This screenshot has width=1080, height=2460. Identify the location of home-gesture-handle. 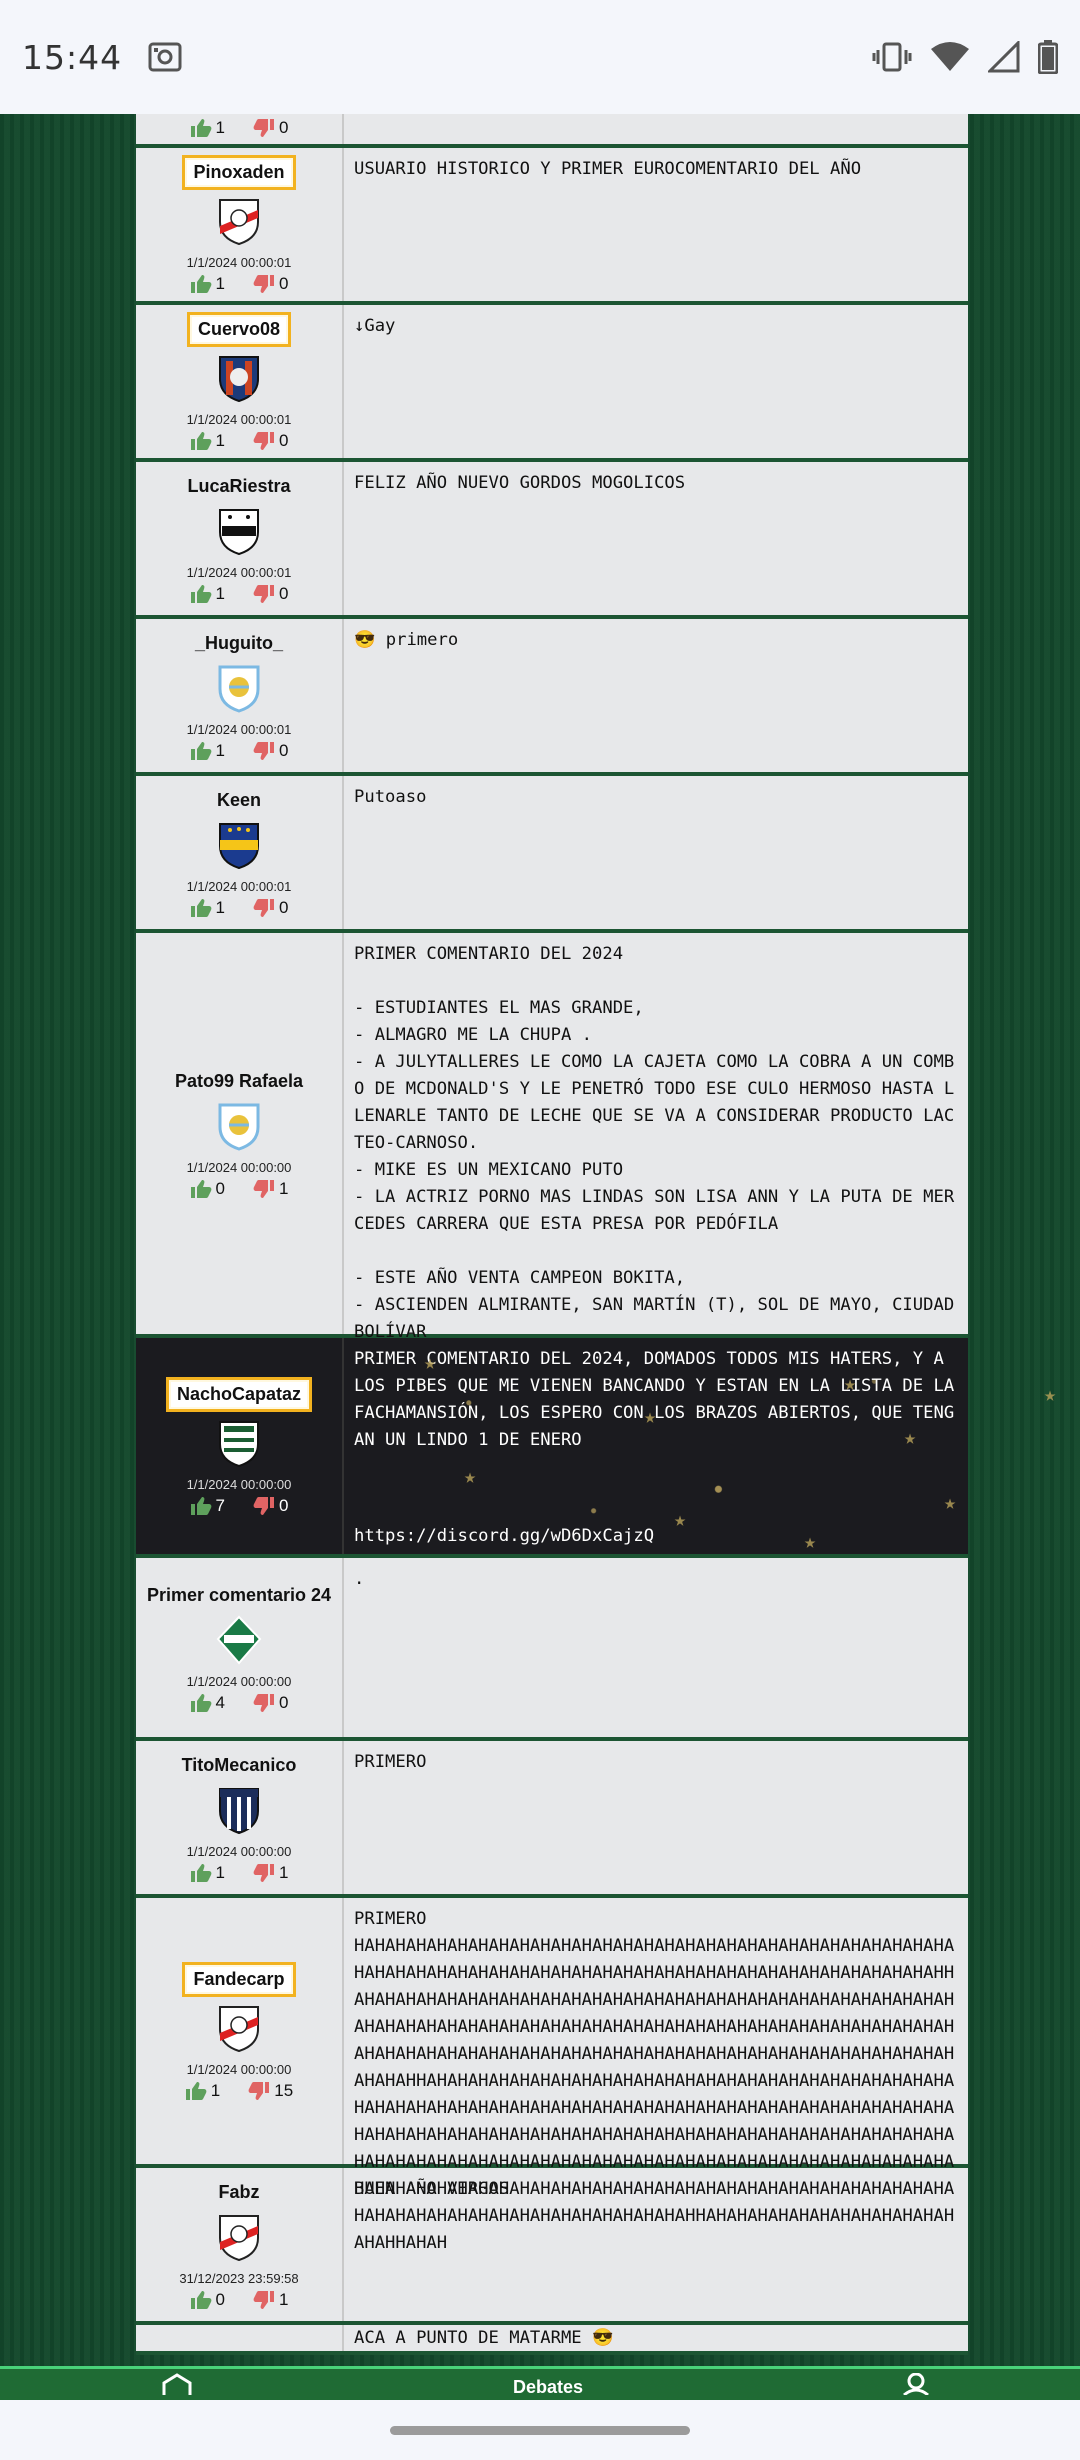
(540, 2430).